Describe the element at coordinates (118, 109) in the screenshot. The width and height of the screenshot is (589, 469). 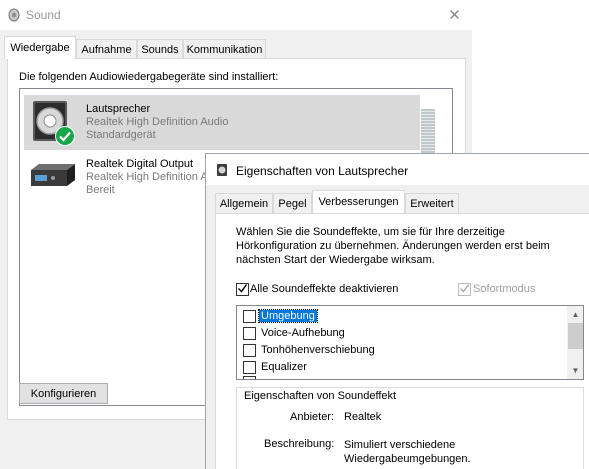
I see `device-name: Lautsprecher` at that location.